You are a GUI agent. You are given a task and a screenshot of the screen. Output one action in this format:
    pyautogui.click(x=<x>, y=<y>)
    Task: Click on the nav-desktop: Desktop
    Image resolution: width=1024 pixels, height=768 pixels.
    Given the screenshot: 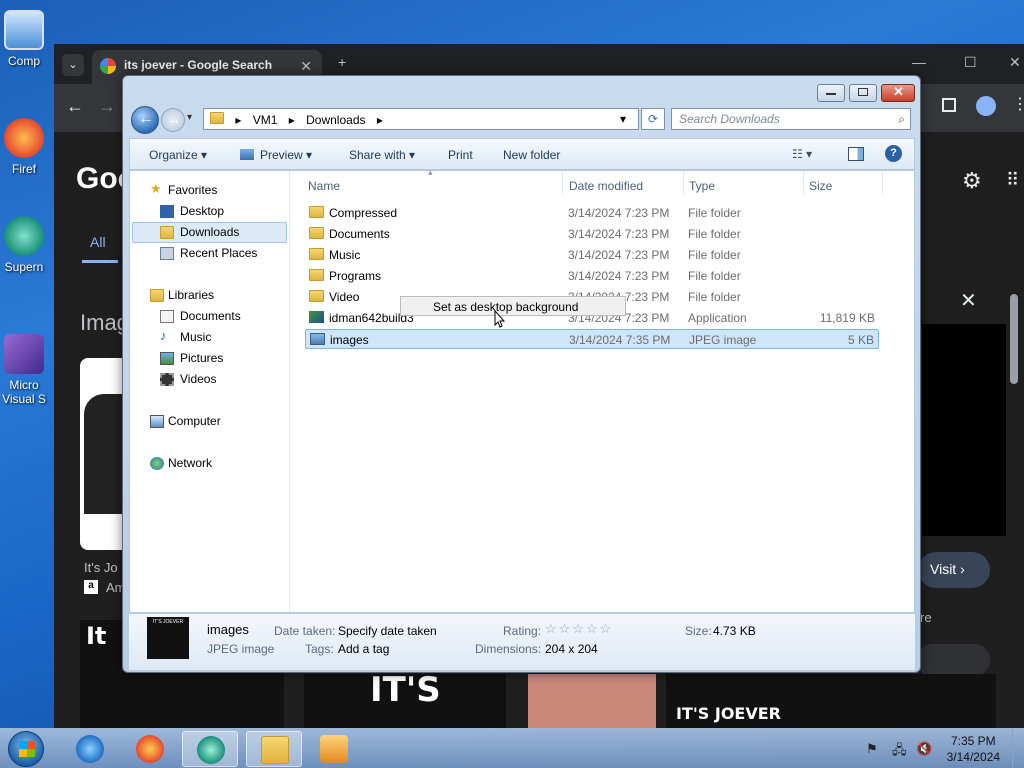 What is the action you would take?
    pyautogui.click(x=192, y=214)
    